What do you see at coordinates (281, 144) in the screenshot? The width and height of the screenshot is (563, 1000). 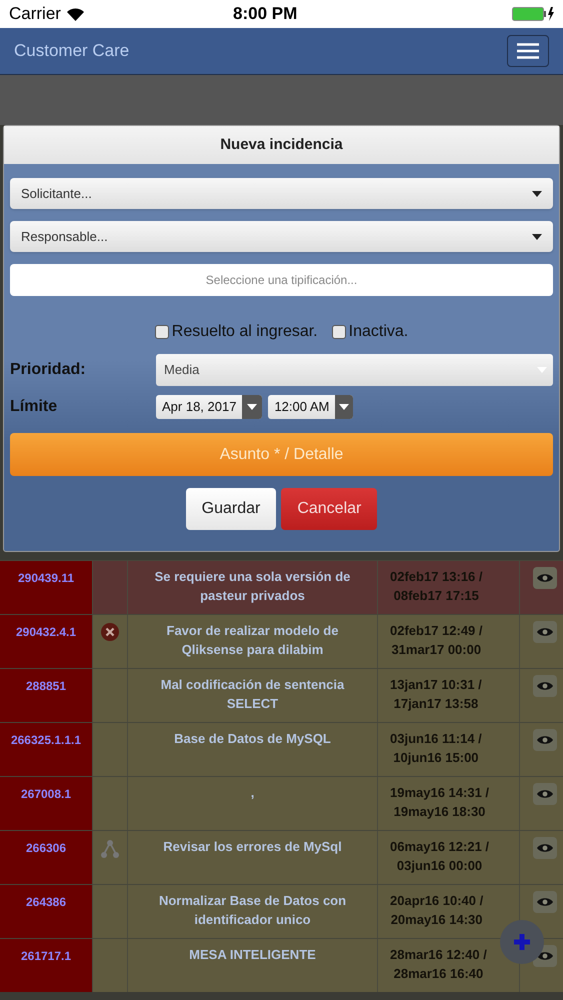 I see `modal-title: Nueva incidencia` at bounding box center [281, 144].